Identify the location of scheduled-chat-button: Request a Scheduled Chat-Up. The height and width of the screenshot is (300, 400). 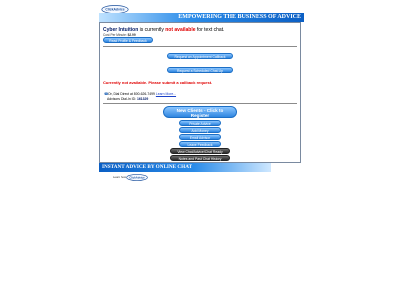
(200, 70).